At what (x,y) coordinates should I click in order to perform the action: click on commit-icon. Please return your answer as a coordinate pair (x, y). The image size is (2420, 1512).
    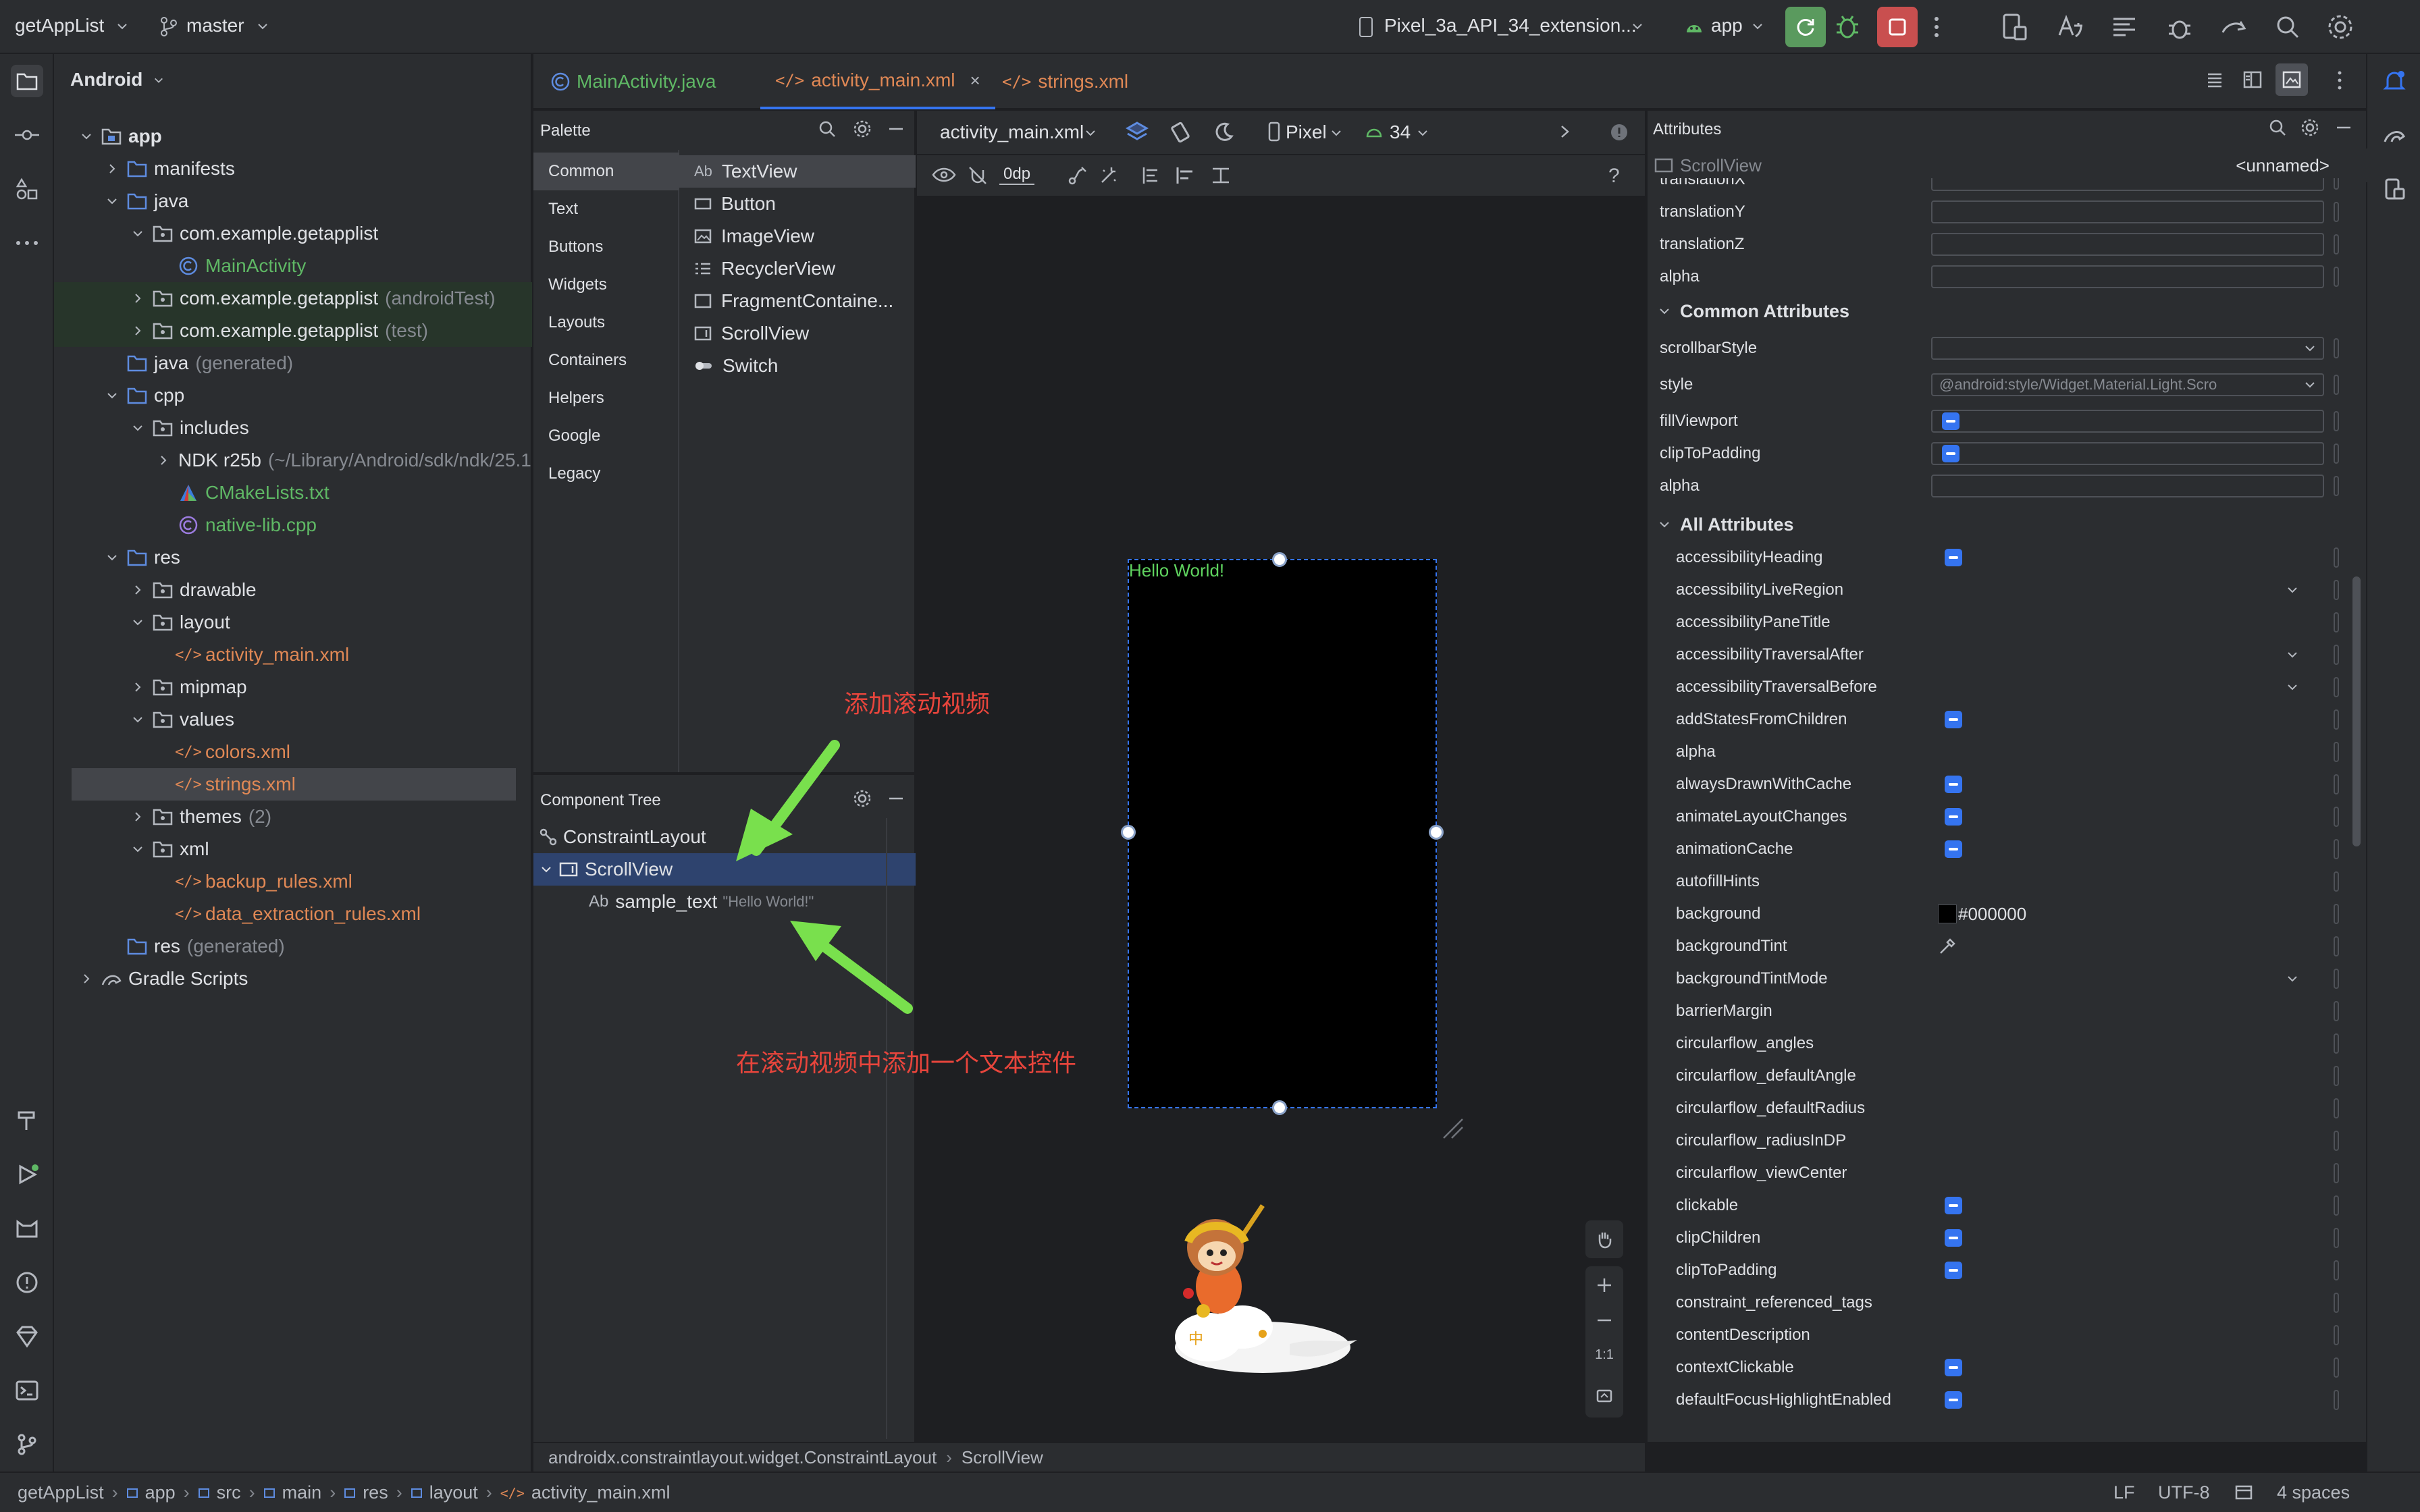
    Looking at the image, I should click on (27, 135).